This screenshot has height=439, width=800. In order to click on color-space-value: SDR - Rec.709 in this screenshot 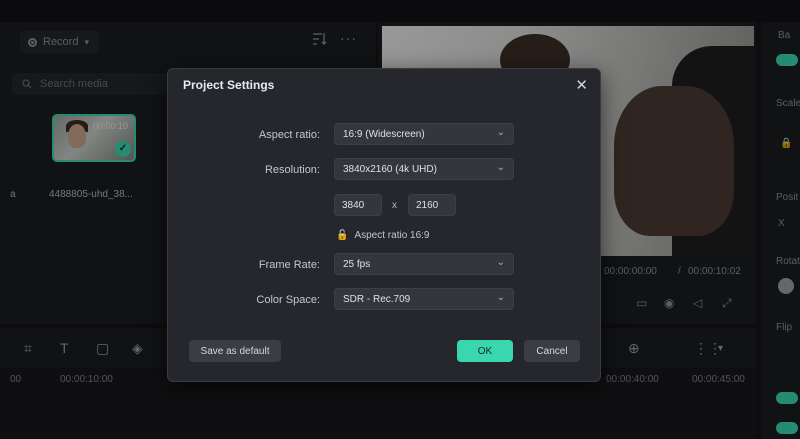, I will do `click(377, 299)`.